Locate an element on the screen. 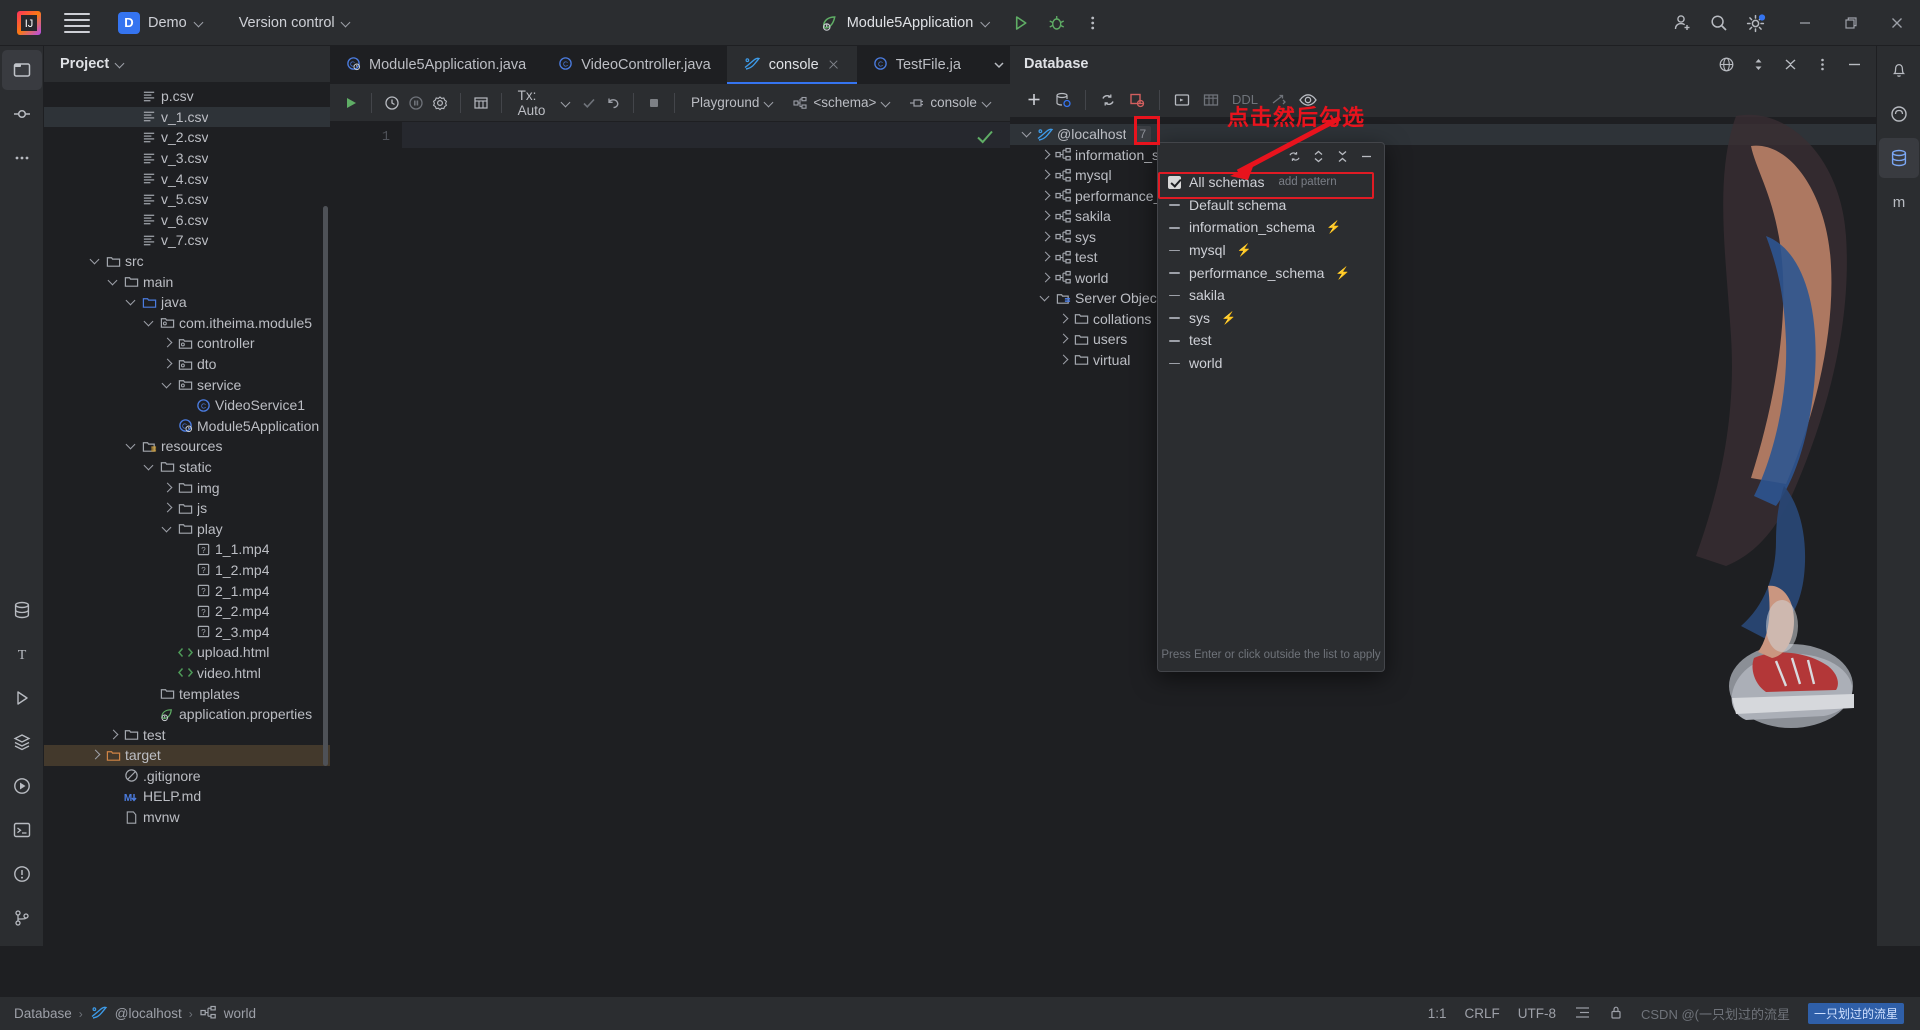  run-configuration-selector: Module5Application is located at coordinates (906, 23).